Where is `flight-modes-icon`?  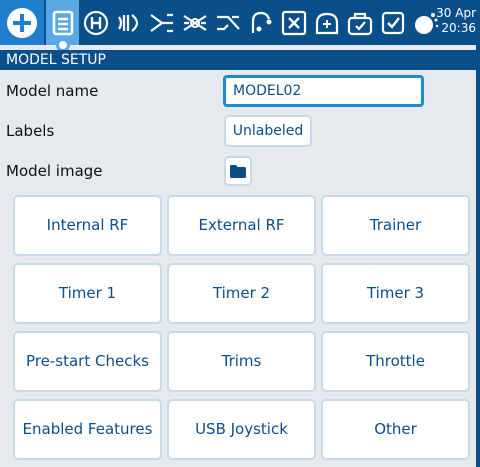
flight-modes-icon is located at coordinates (127, 22).